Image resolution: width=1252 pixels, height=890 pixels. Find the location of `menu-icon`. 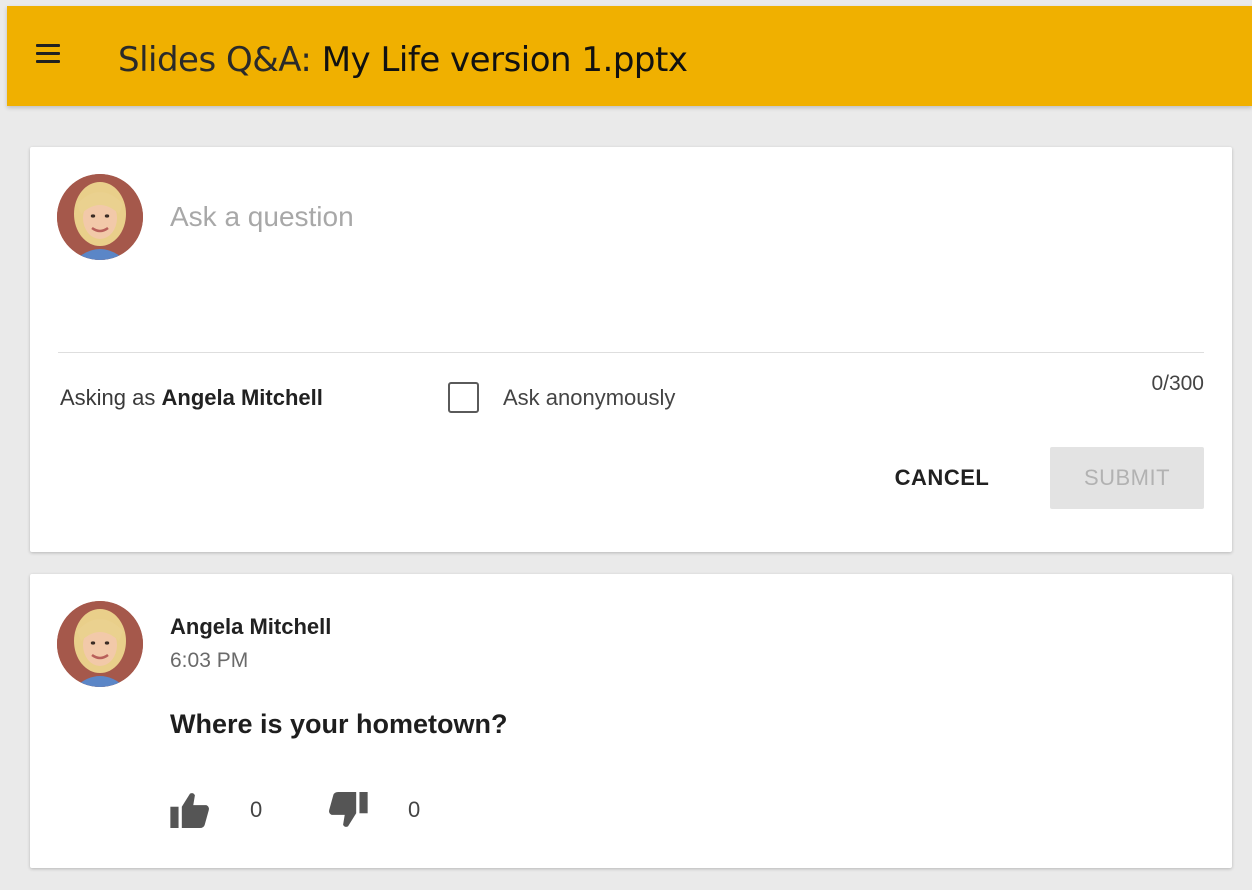

menu-icon is located at coordinates (49, 55).